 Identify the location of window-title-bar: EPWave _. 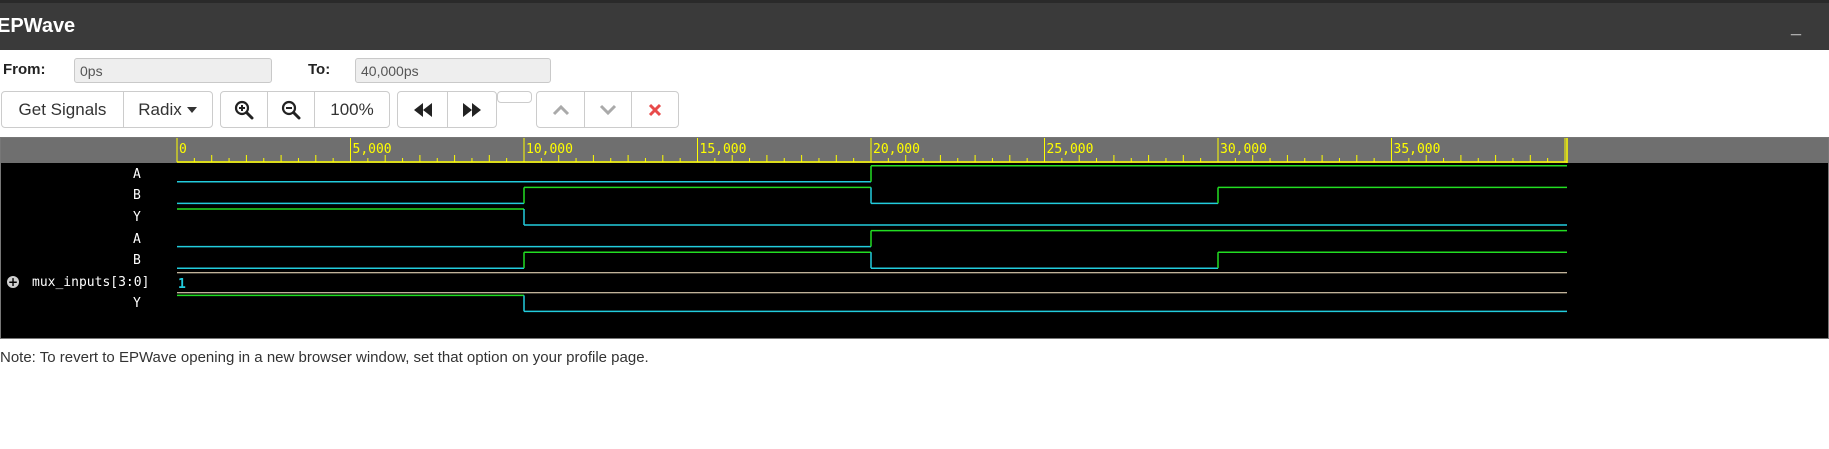
(914, 25).